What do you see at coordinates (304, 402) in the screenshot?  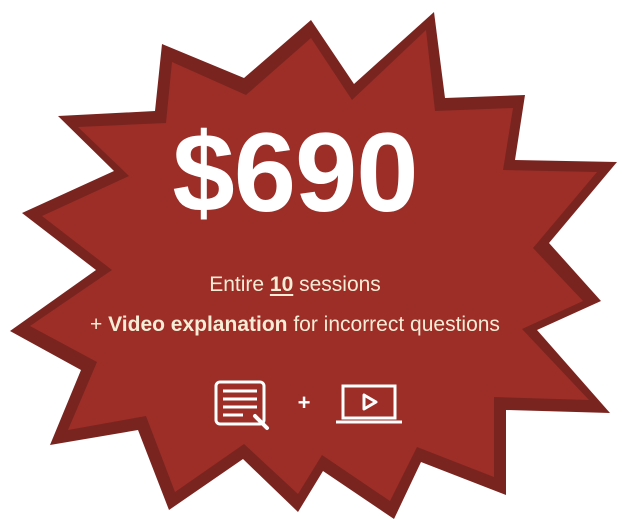 I see `icon-plus-sign: +` at bounding box center [304, 402].